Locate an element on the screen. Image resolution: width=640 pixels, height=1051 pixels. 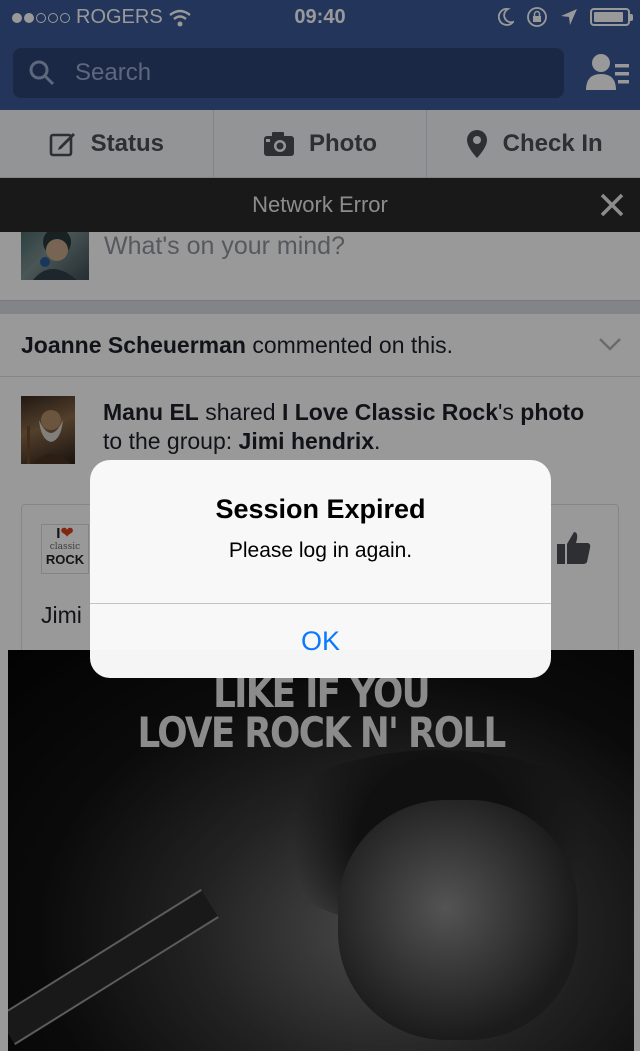
alert-message: Please log in again. is located at coordinates (320, 550).